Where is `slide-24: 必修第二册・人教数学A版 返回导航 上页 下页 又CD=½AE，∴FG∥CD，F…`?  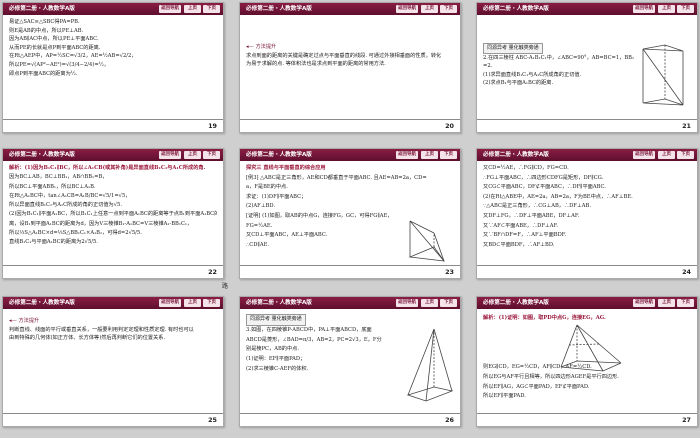
slide-24: 必修第二册・人教数学A版 返回导航 上页 下页 又CD=½AE，∴FG∥CD，F… is located at coordinates (587, 213).